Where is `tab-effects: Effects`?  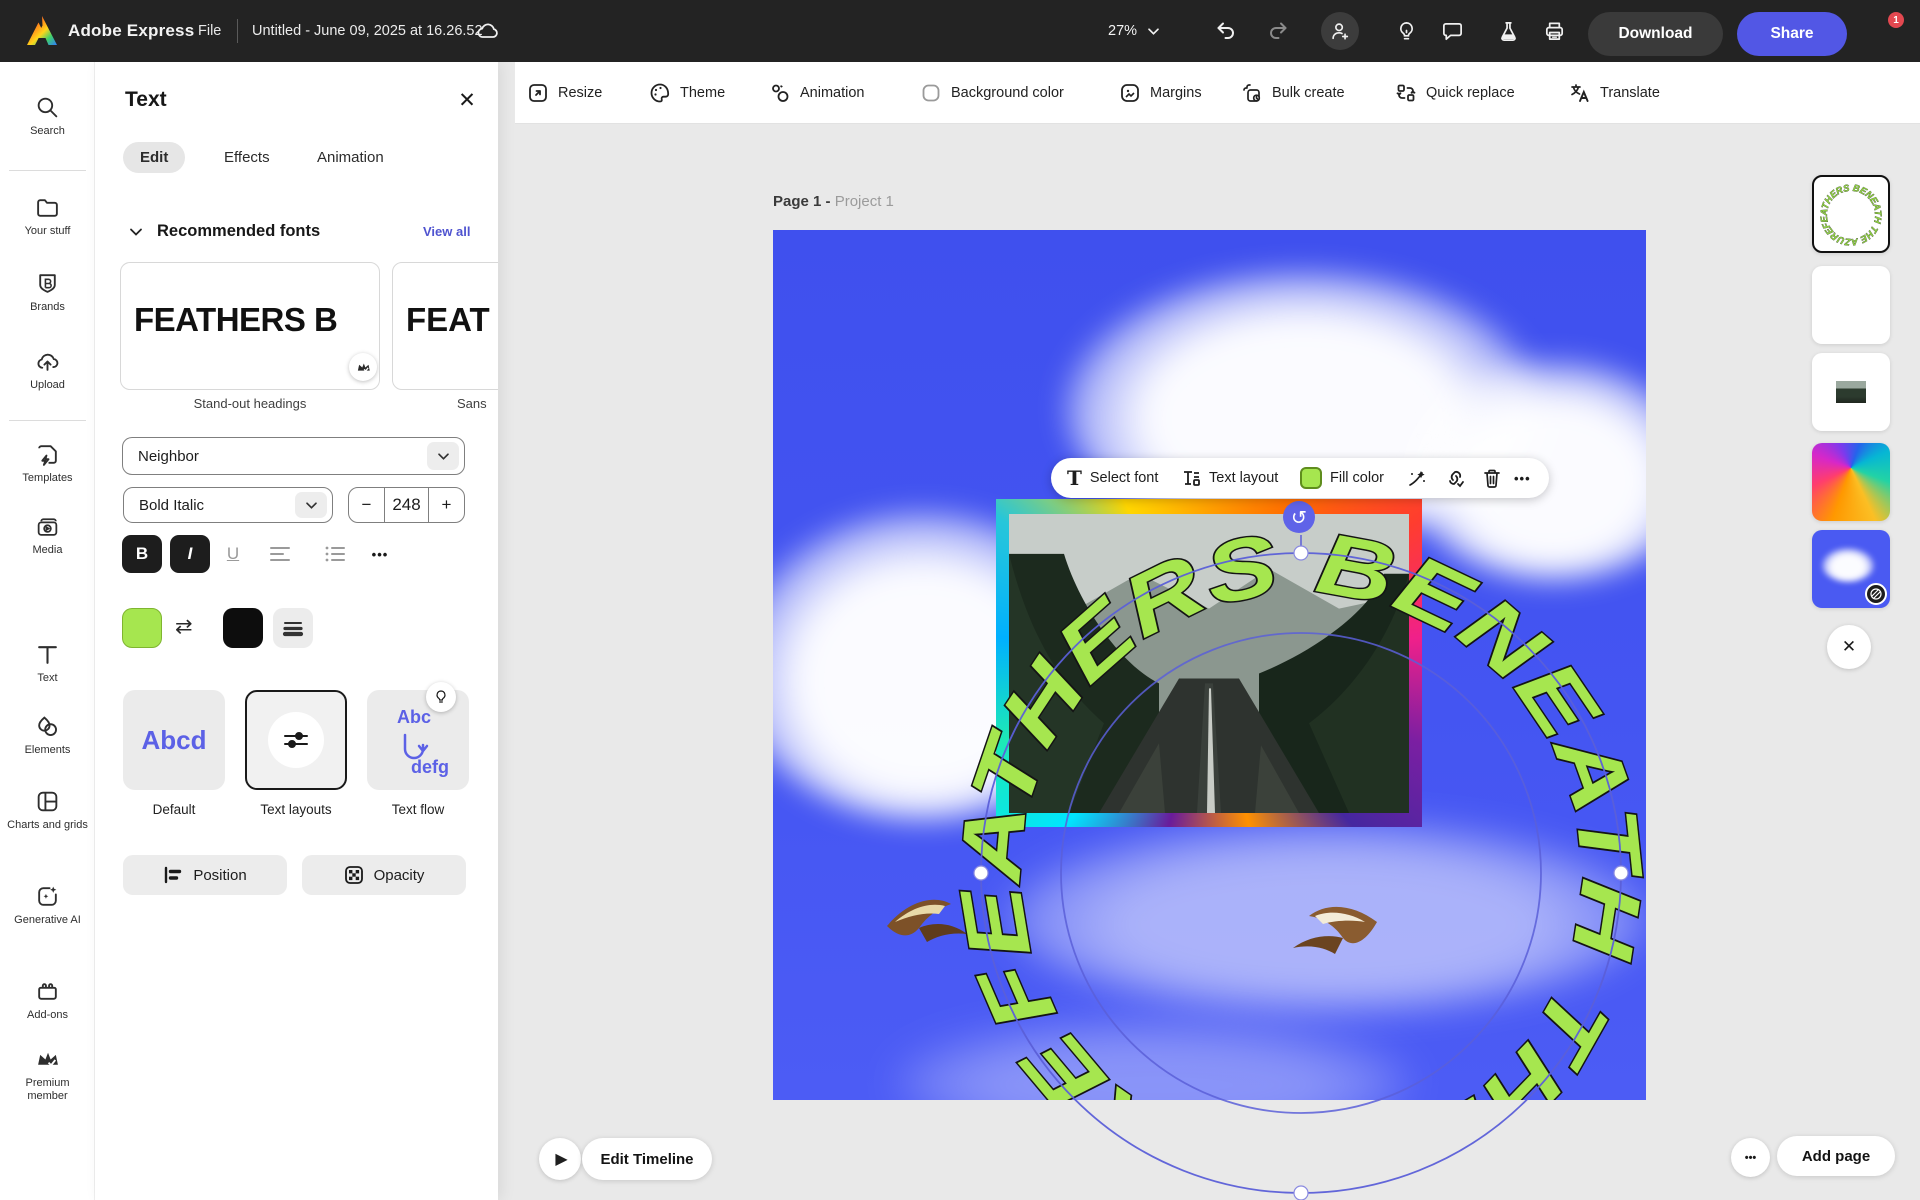
tab-effects: Effects is located at coordinates (247, 157).